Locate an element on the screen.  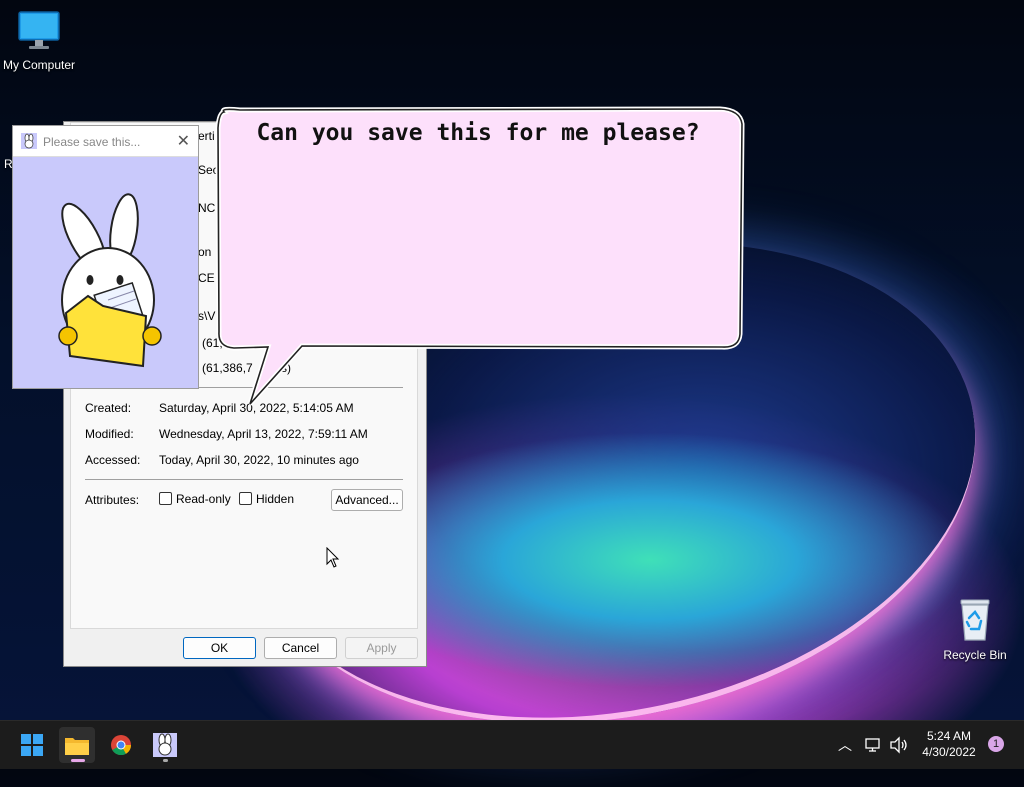
taskbar: ︿ 5:24 AM 4/30/2022 1 is located at coordinates (512, 744).